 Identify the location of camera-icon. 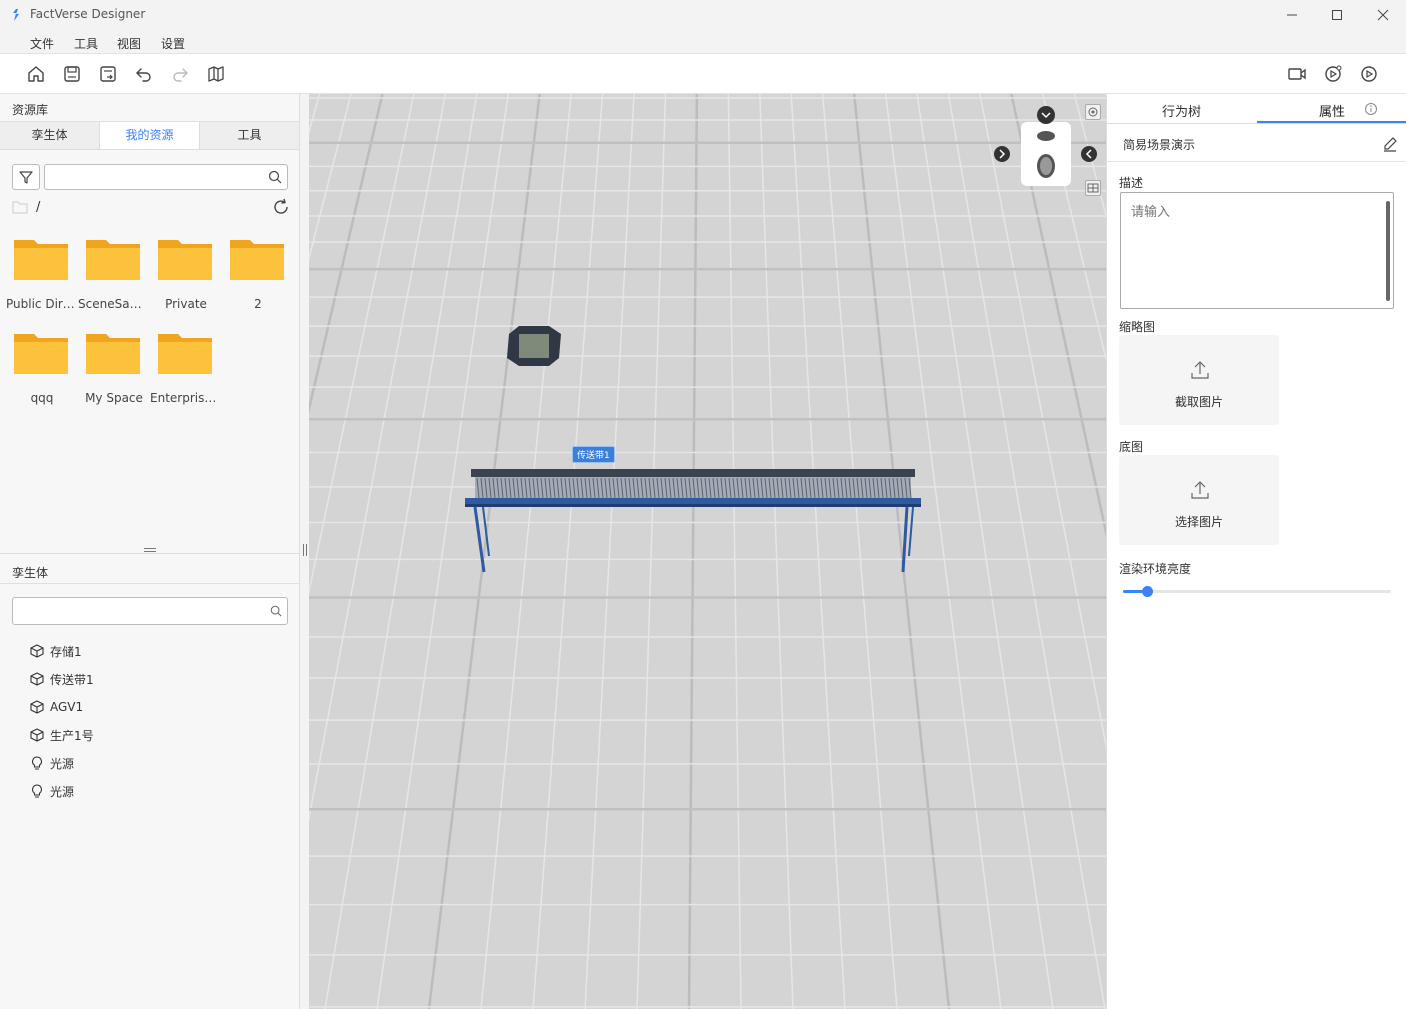
(1297, 74).